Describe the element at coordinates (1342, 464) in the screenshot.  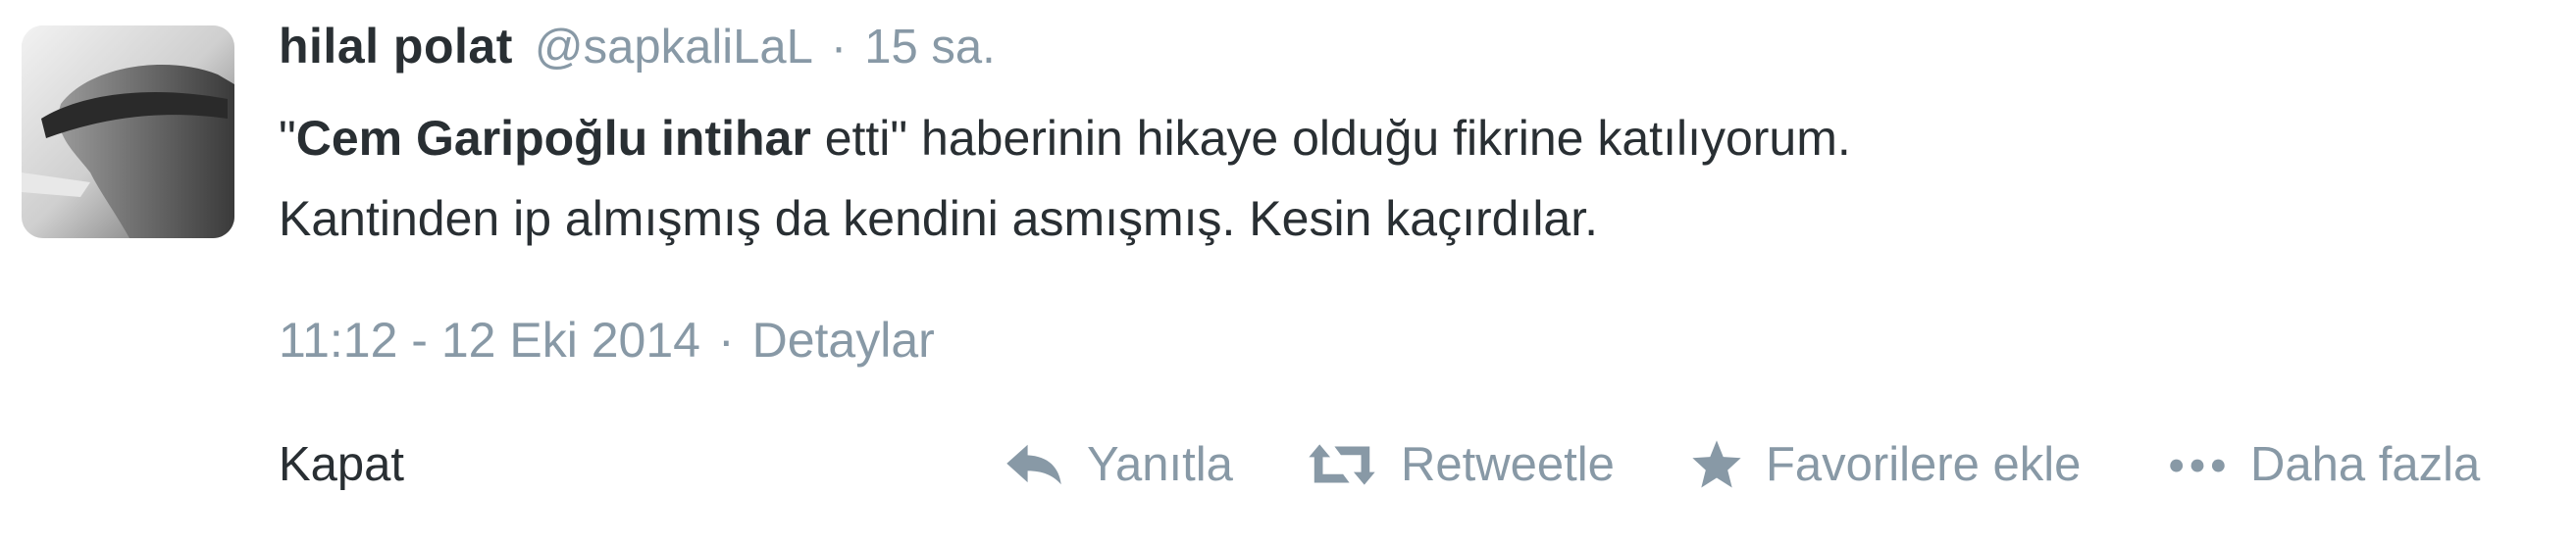
I see `retweet-icon` at that location.